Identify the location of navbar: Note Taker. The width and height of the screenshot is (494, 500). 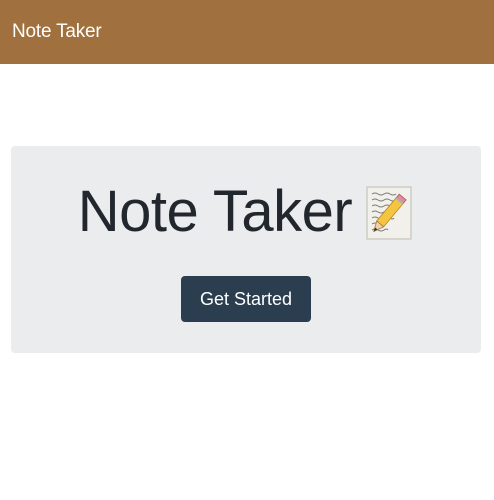
(247, 32).